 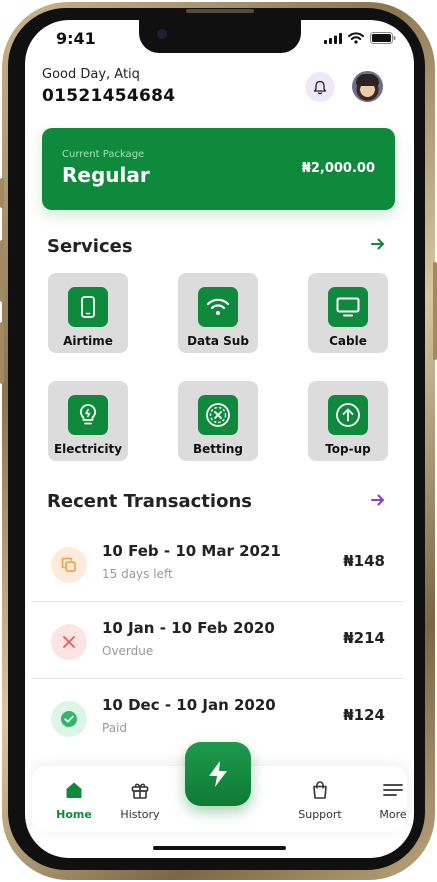 What do you see at coordinates (103, 154) in the screenshot?
I see `package-label: Current Package` at bounding box center [103, 154].